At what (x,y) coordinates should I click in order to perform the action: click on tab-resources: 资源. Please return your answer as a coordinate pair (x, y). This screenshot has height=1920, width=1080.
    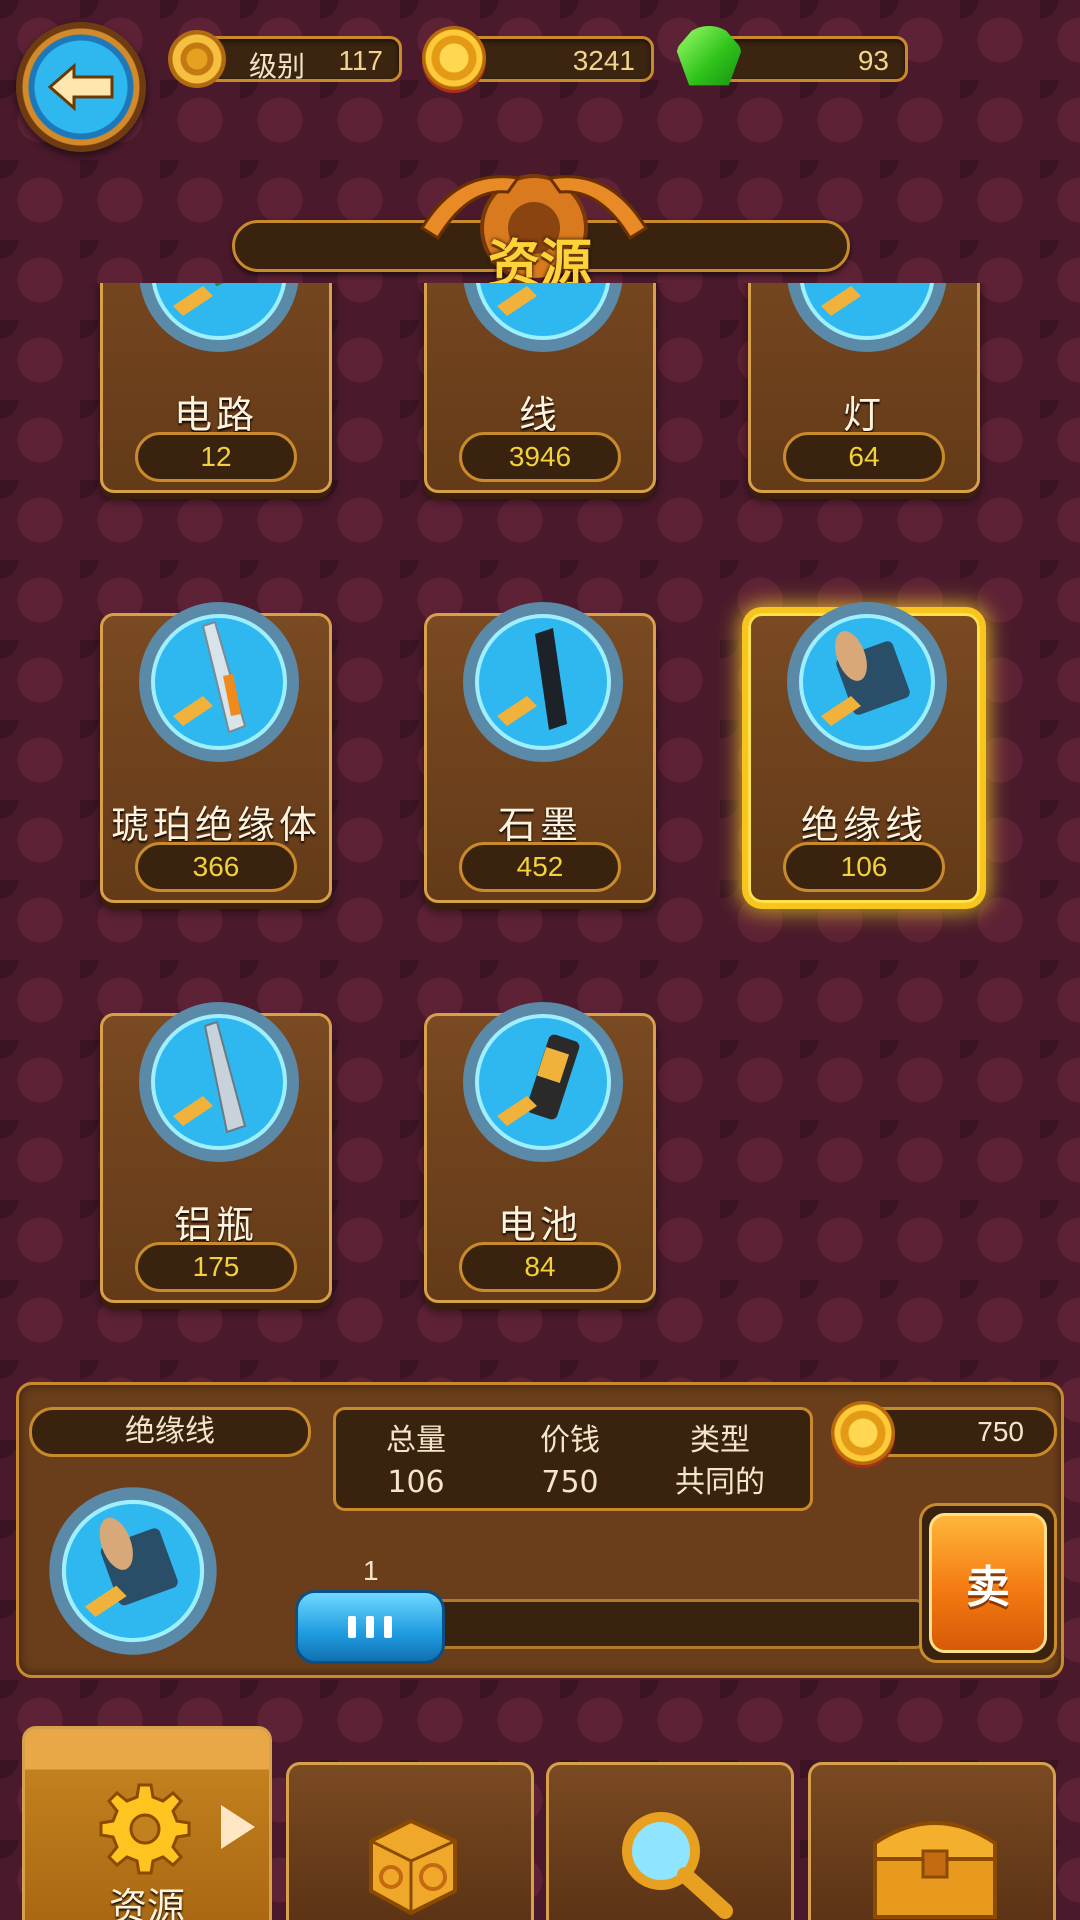
    Looking at the image, I should click on (147, 1823).